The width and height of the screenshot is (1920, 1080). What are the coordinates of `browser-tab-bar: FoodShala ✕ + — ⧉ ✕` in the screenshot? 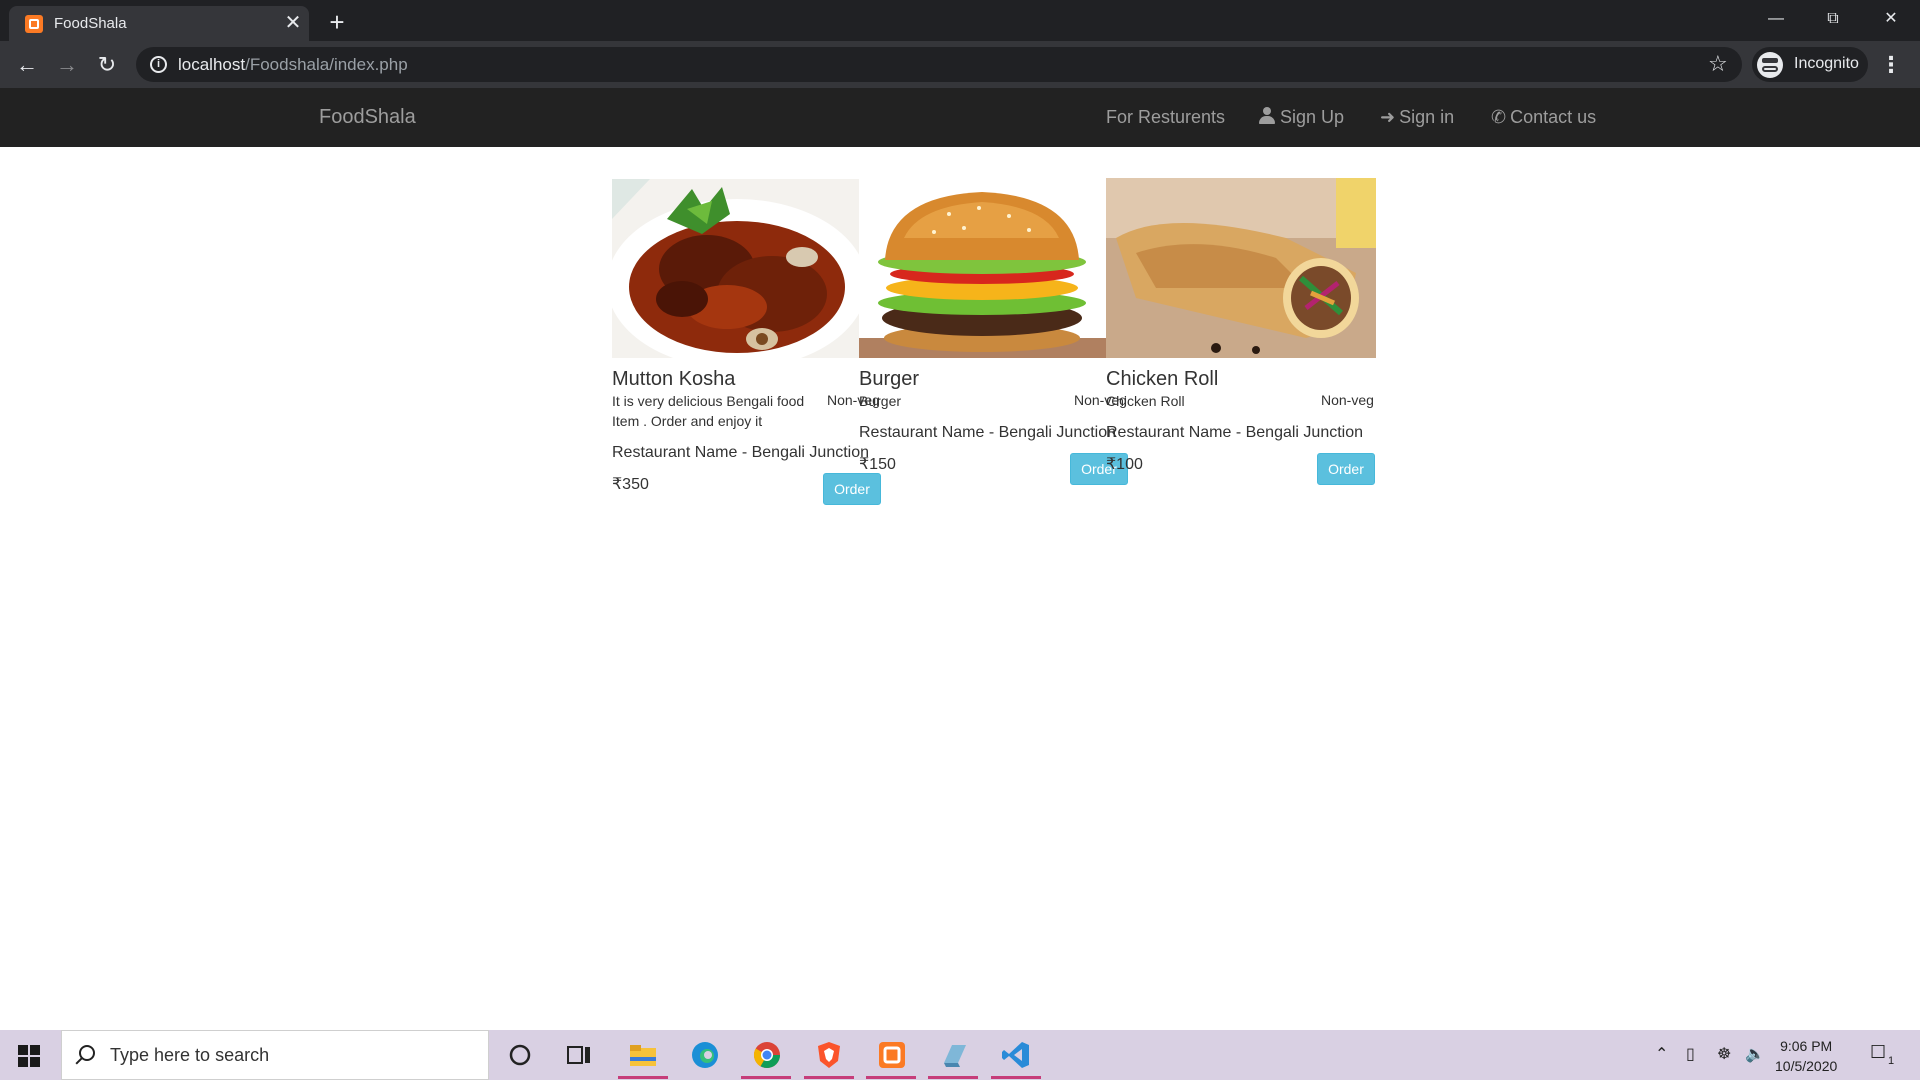 It's located at (960, 20).